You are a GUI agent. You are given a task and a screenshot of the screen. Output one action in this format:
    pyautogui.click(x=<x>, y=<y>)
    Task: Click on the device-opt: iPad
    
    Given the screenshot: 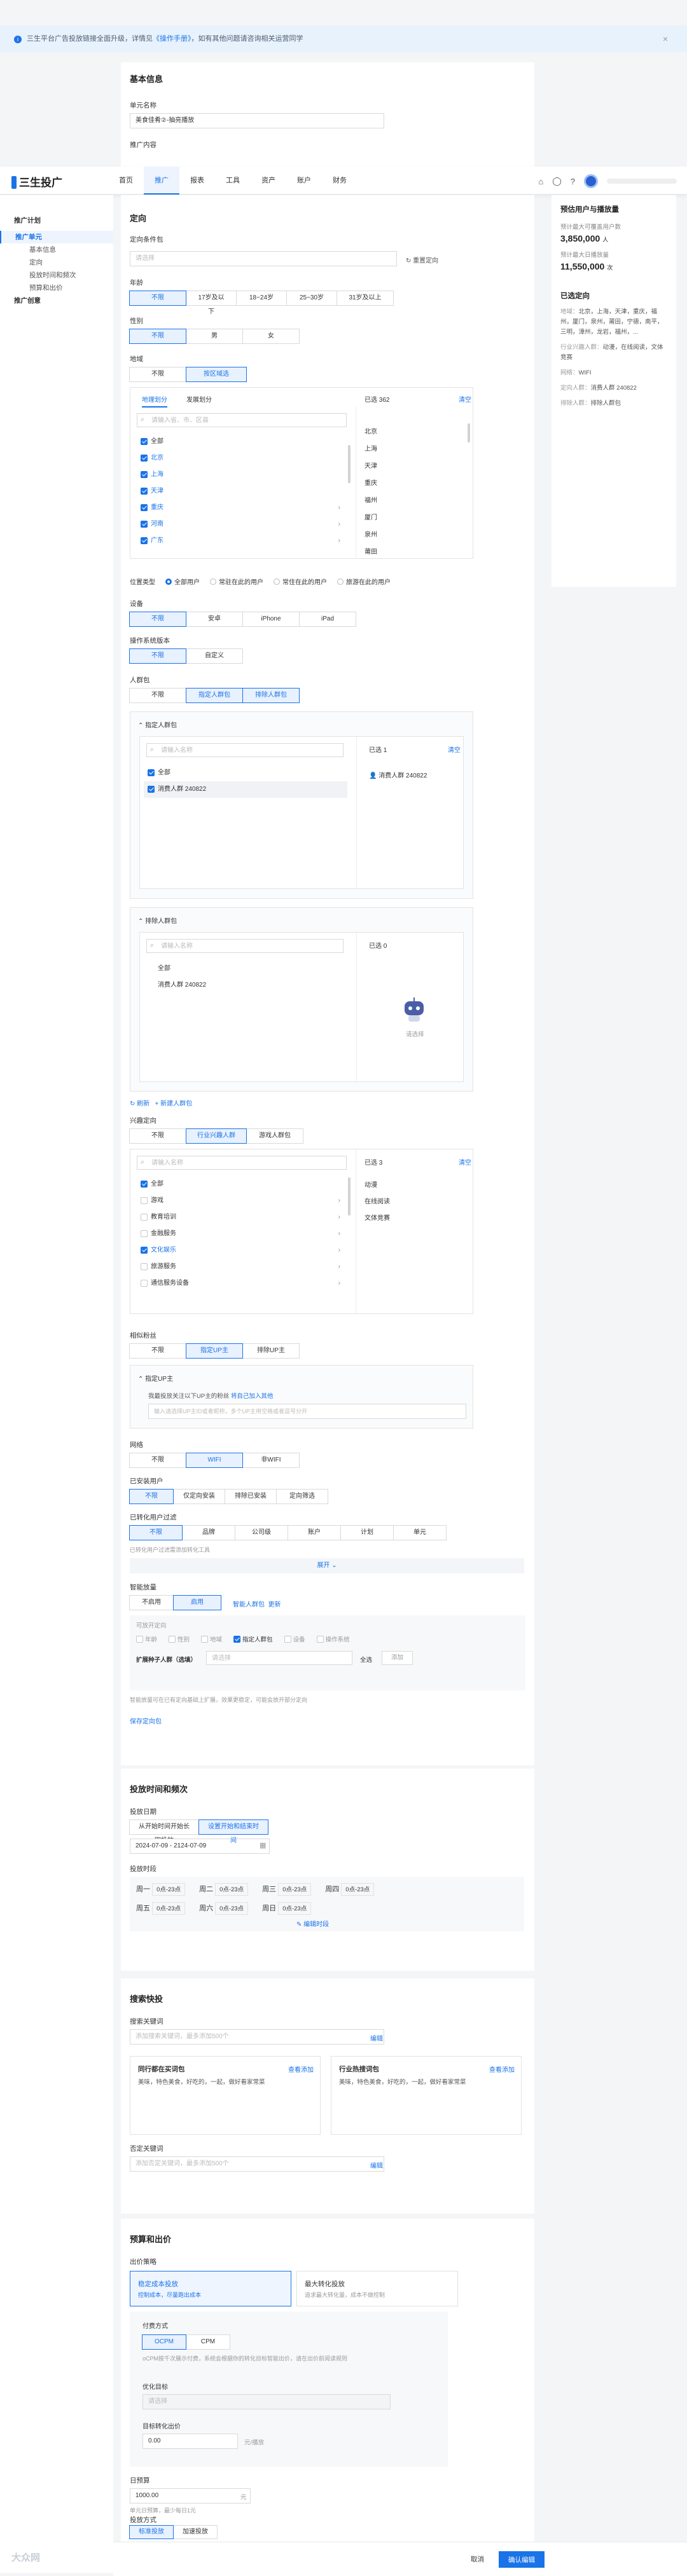 What is the action you would take?
    pyautogui.click(x=327, y=619)
    